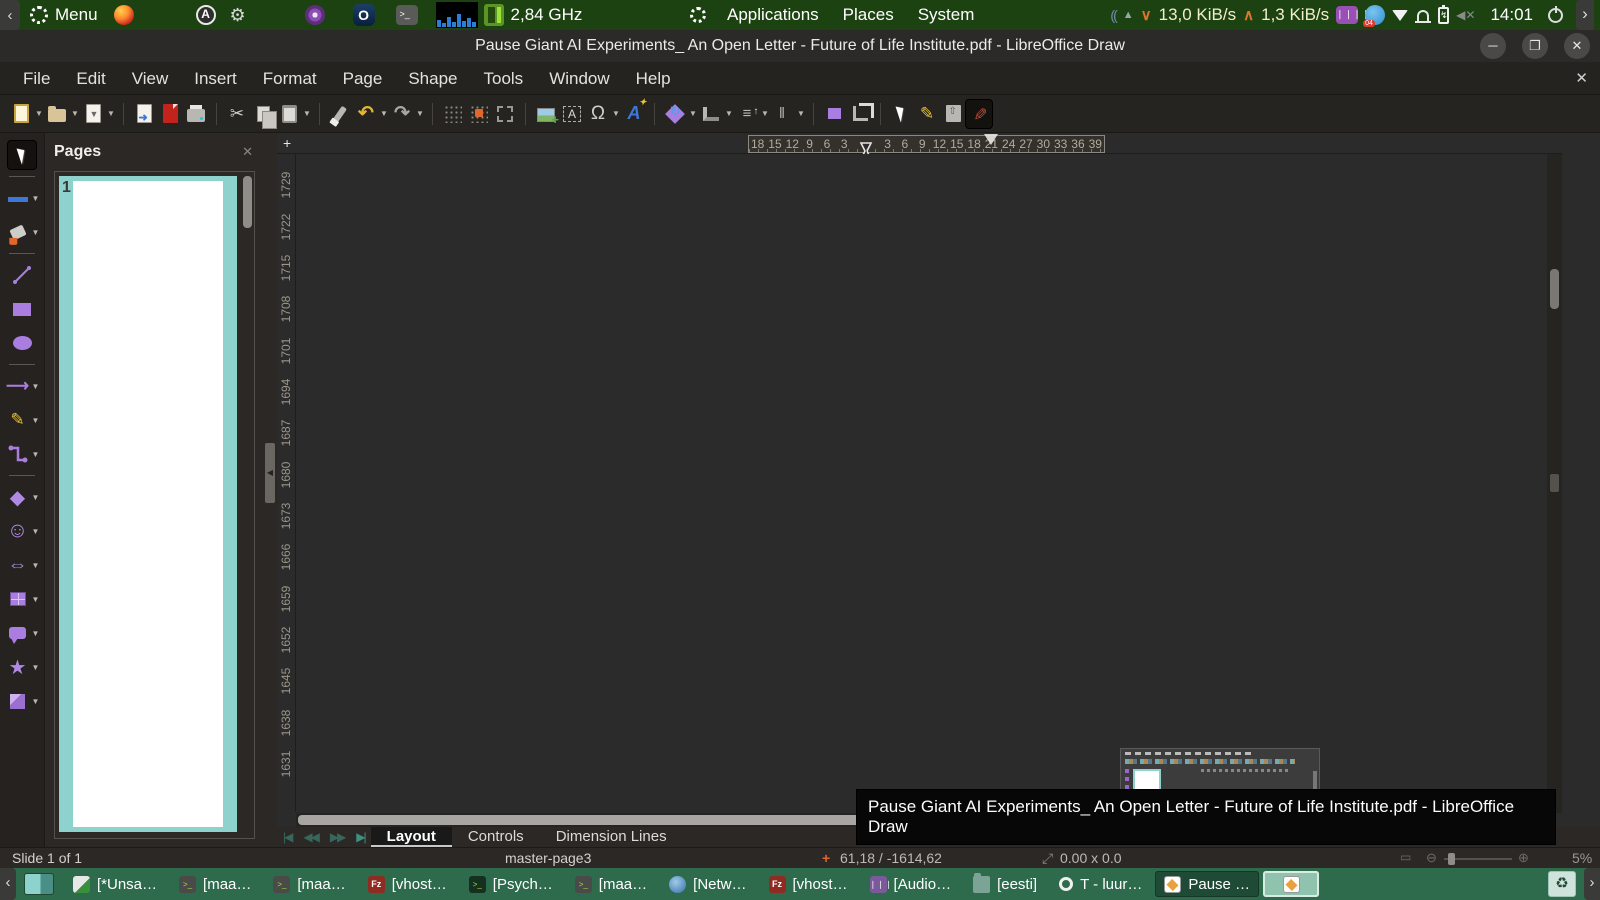  I want to click on opera-icon: O, so click(363, 15).